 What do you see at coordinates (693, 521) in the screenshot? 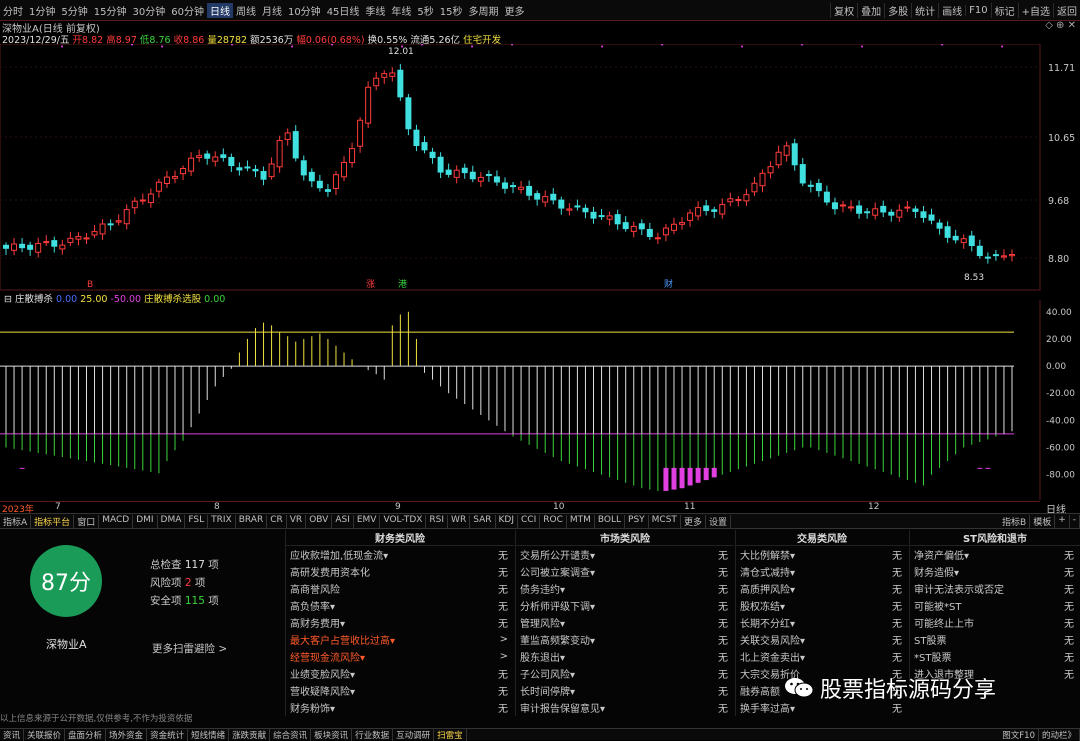
I see `indicator-tab: 更多` at bounding box center [693, 521].